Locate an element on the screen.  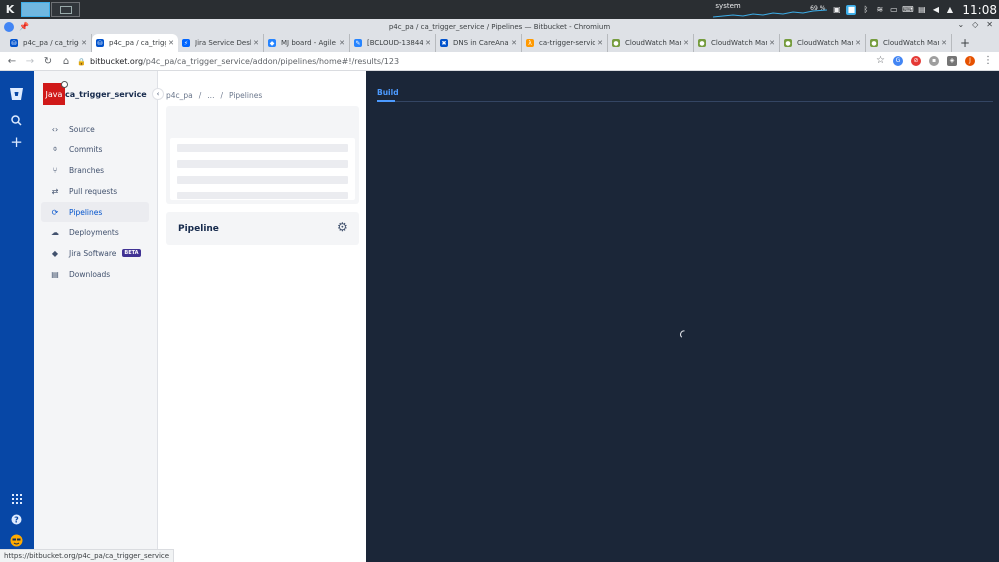
bookmark-star-icon: ☆ is located at coordinates (880, 60).